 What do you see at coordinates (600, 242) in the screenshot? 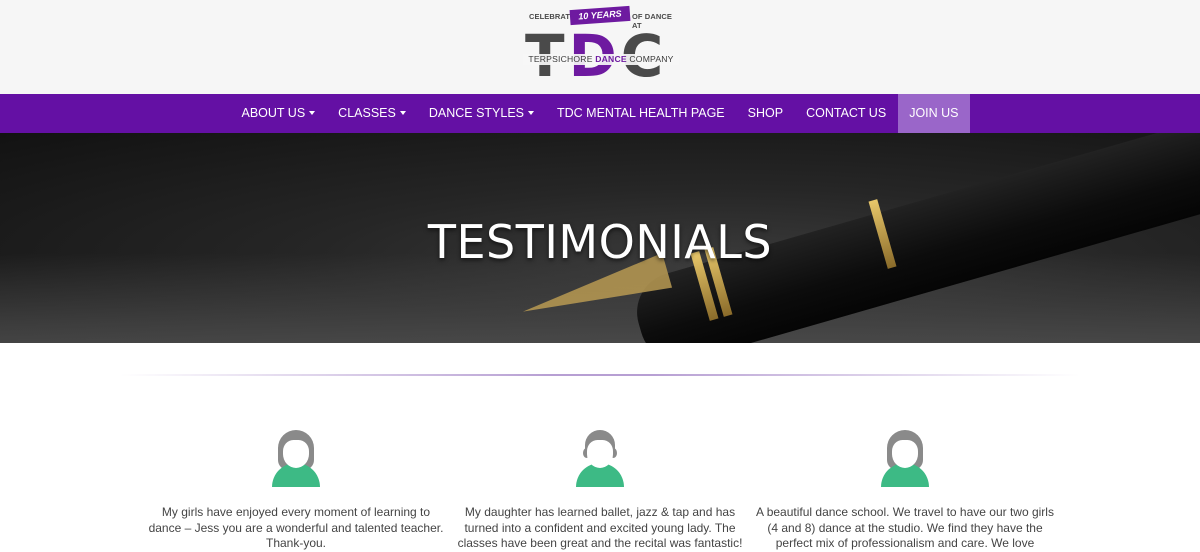
I see `page-title: TESTIMONIALS` at bounding box center [600, 242].